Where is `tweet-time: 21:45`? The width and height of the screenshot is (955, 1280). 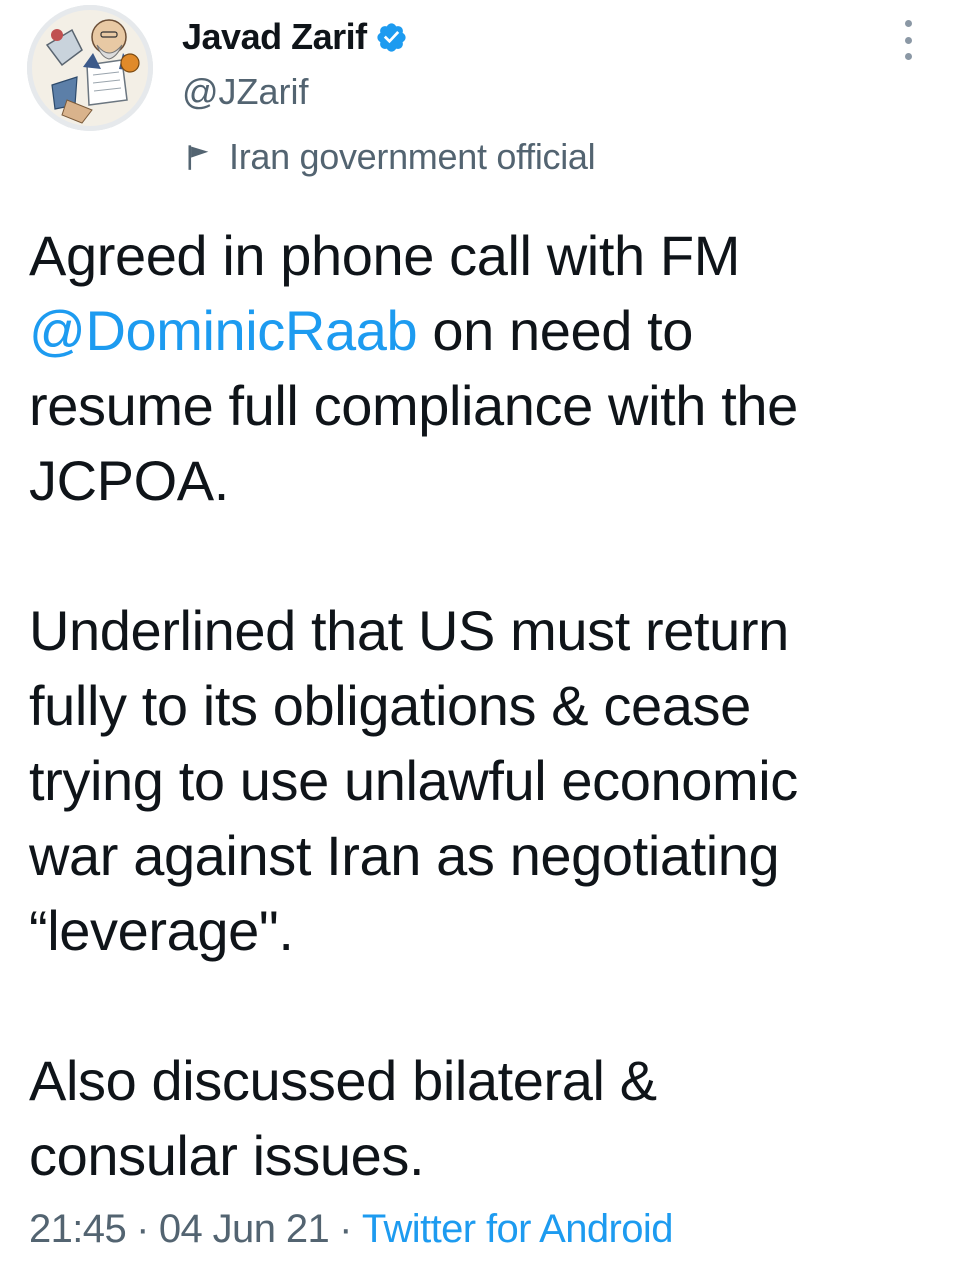 tweet-time: 21:45 is located at coordinates (78, 1229).